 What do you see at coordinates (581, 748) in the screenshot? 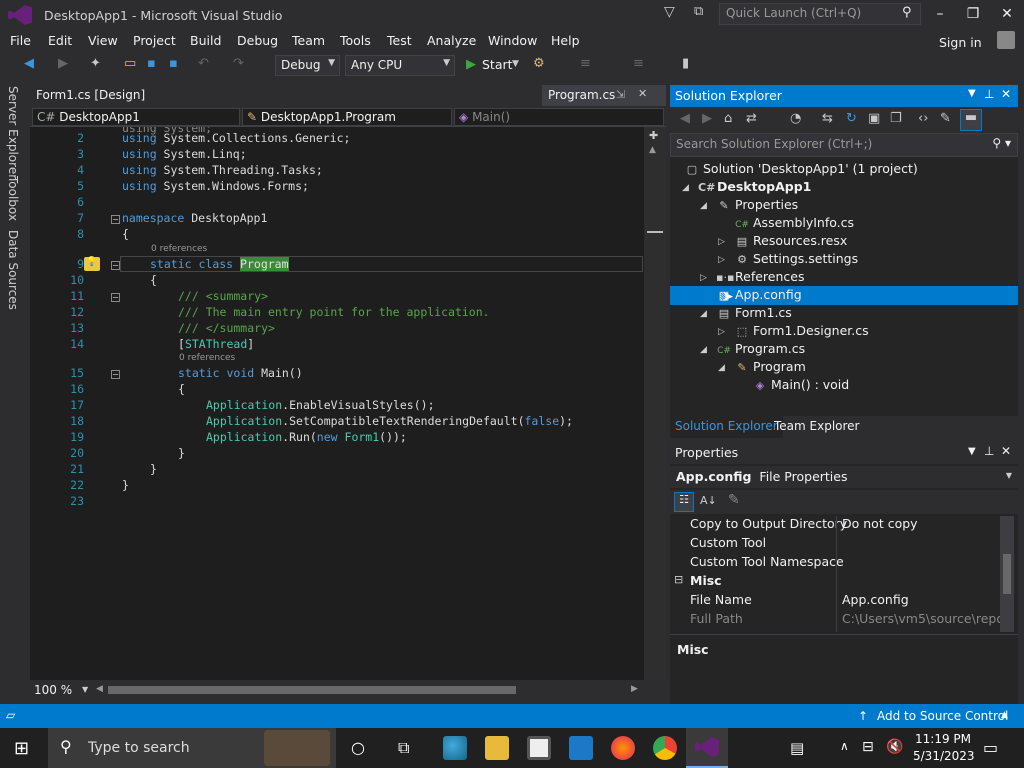
I see `mail-icon` at bounding box center [581, 748].